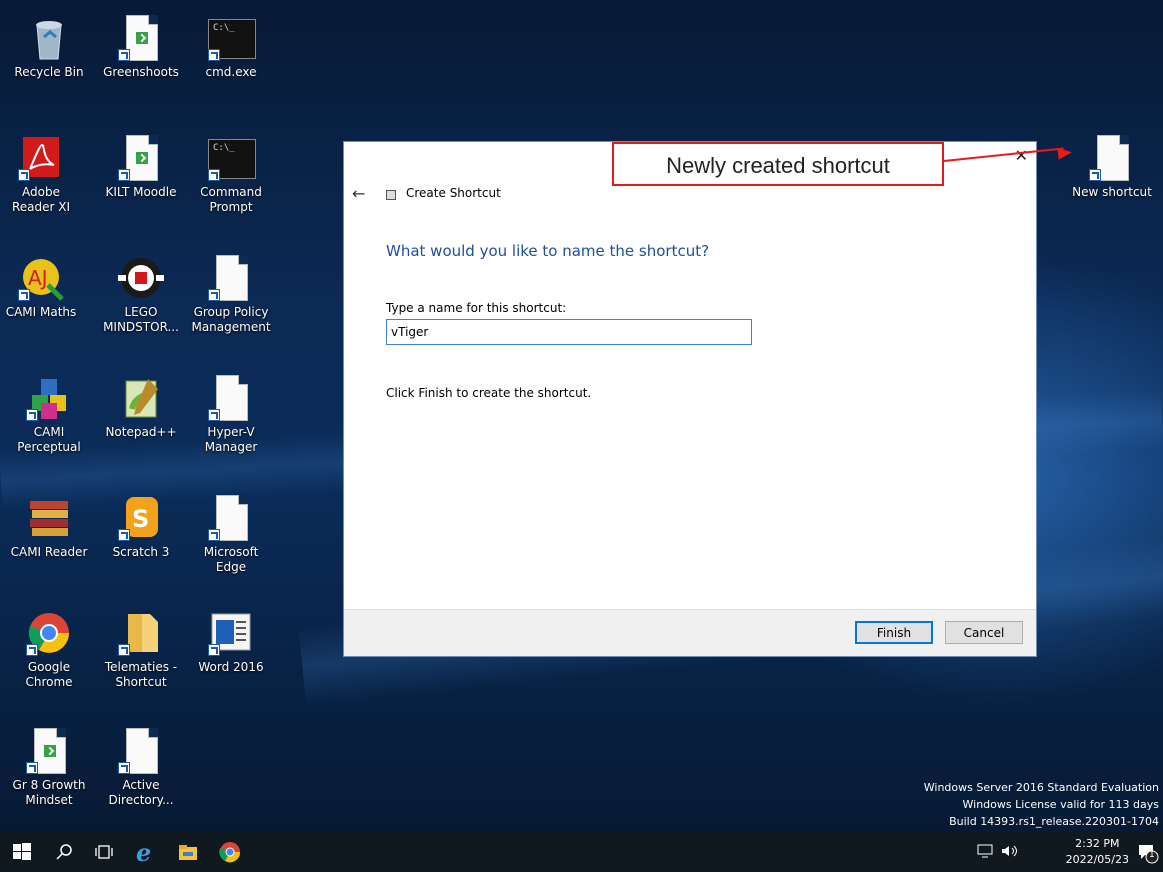 The height and width of the screenshot is (872, 1163). Describe the element at coordinates (569, 332) in the screenshot. I see `shortcut-name-input` at that location.